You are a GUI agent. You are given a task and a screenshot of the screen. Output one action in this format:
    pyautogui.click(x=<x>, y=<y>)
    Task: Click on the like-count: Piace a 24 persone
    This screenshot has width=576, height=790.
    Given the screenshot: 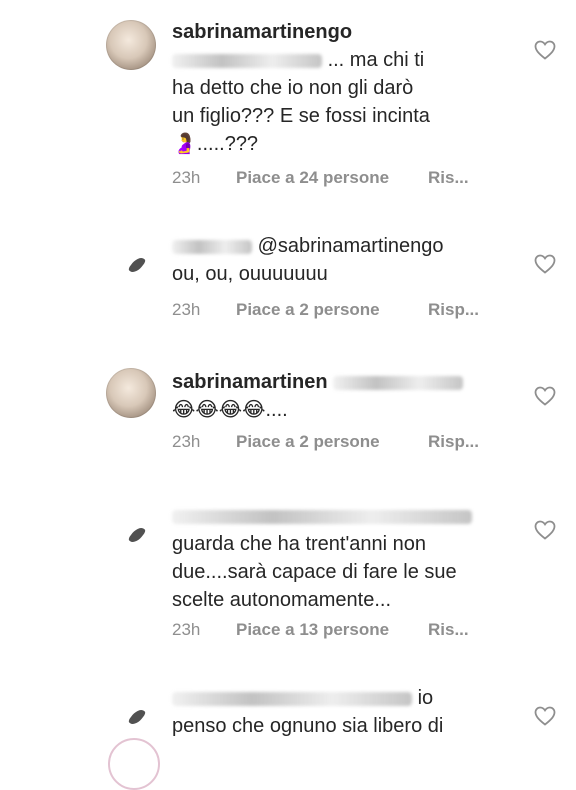 What is the action you would take?
    pyautogui.click(x=332, y=178)
    